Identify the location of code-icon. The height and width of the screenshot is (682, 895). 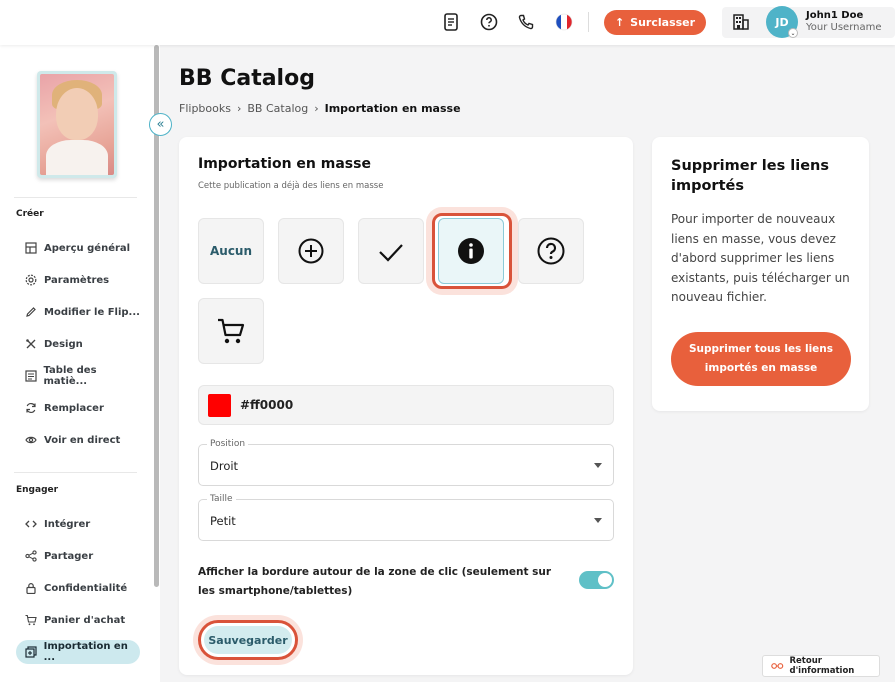
(31, 524).